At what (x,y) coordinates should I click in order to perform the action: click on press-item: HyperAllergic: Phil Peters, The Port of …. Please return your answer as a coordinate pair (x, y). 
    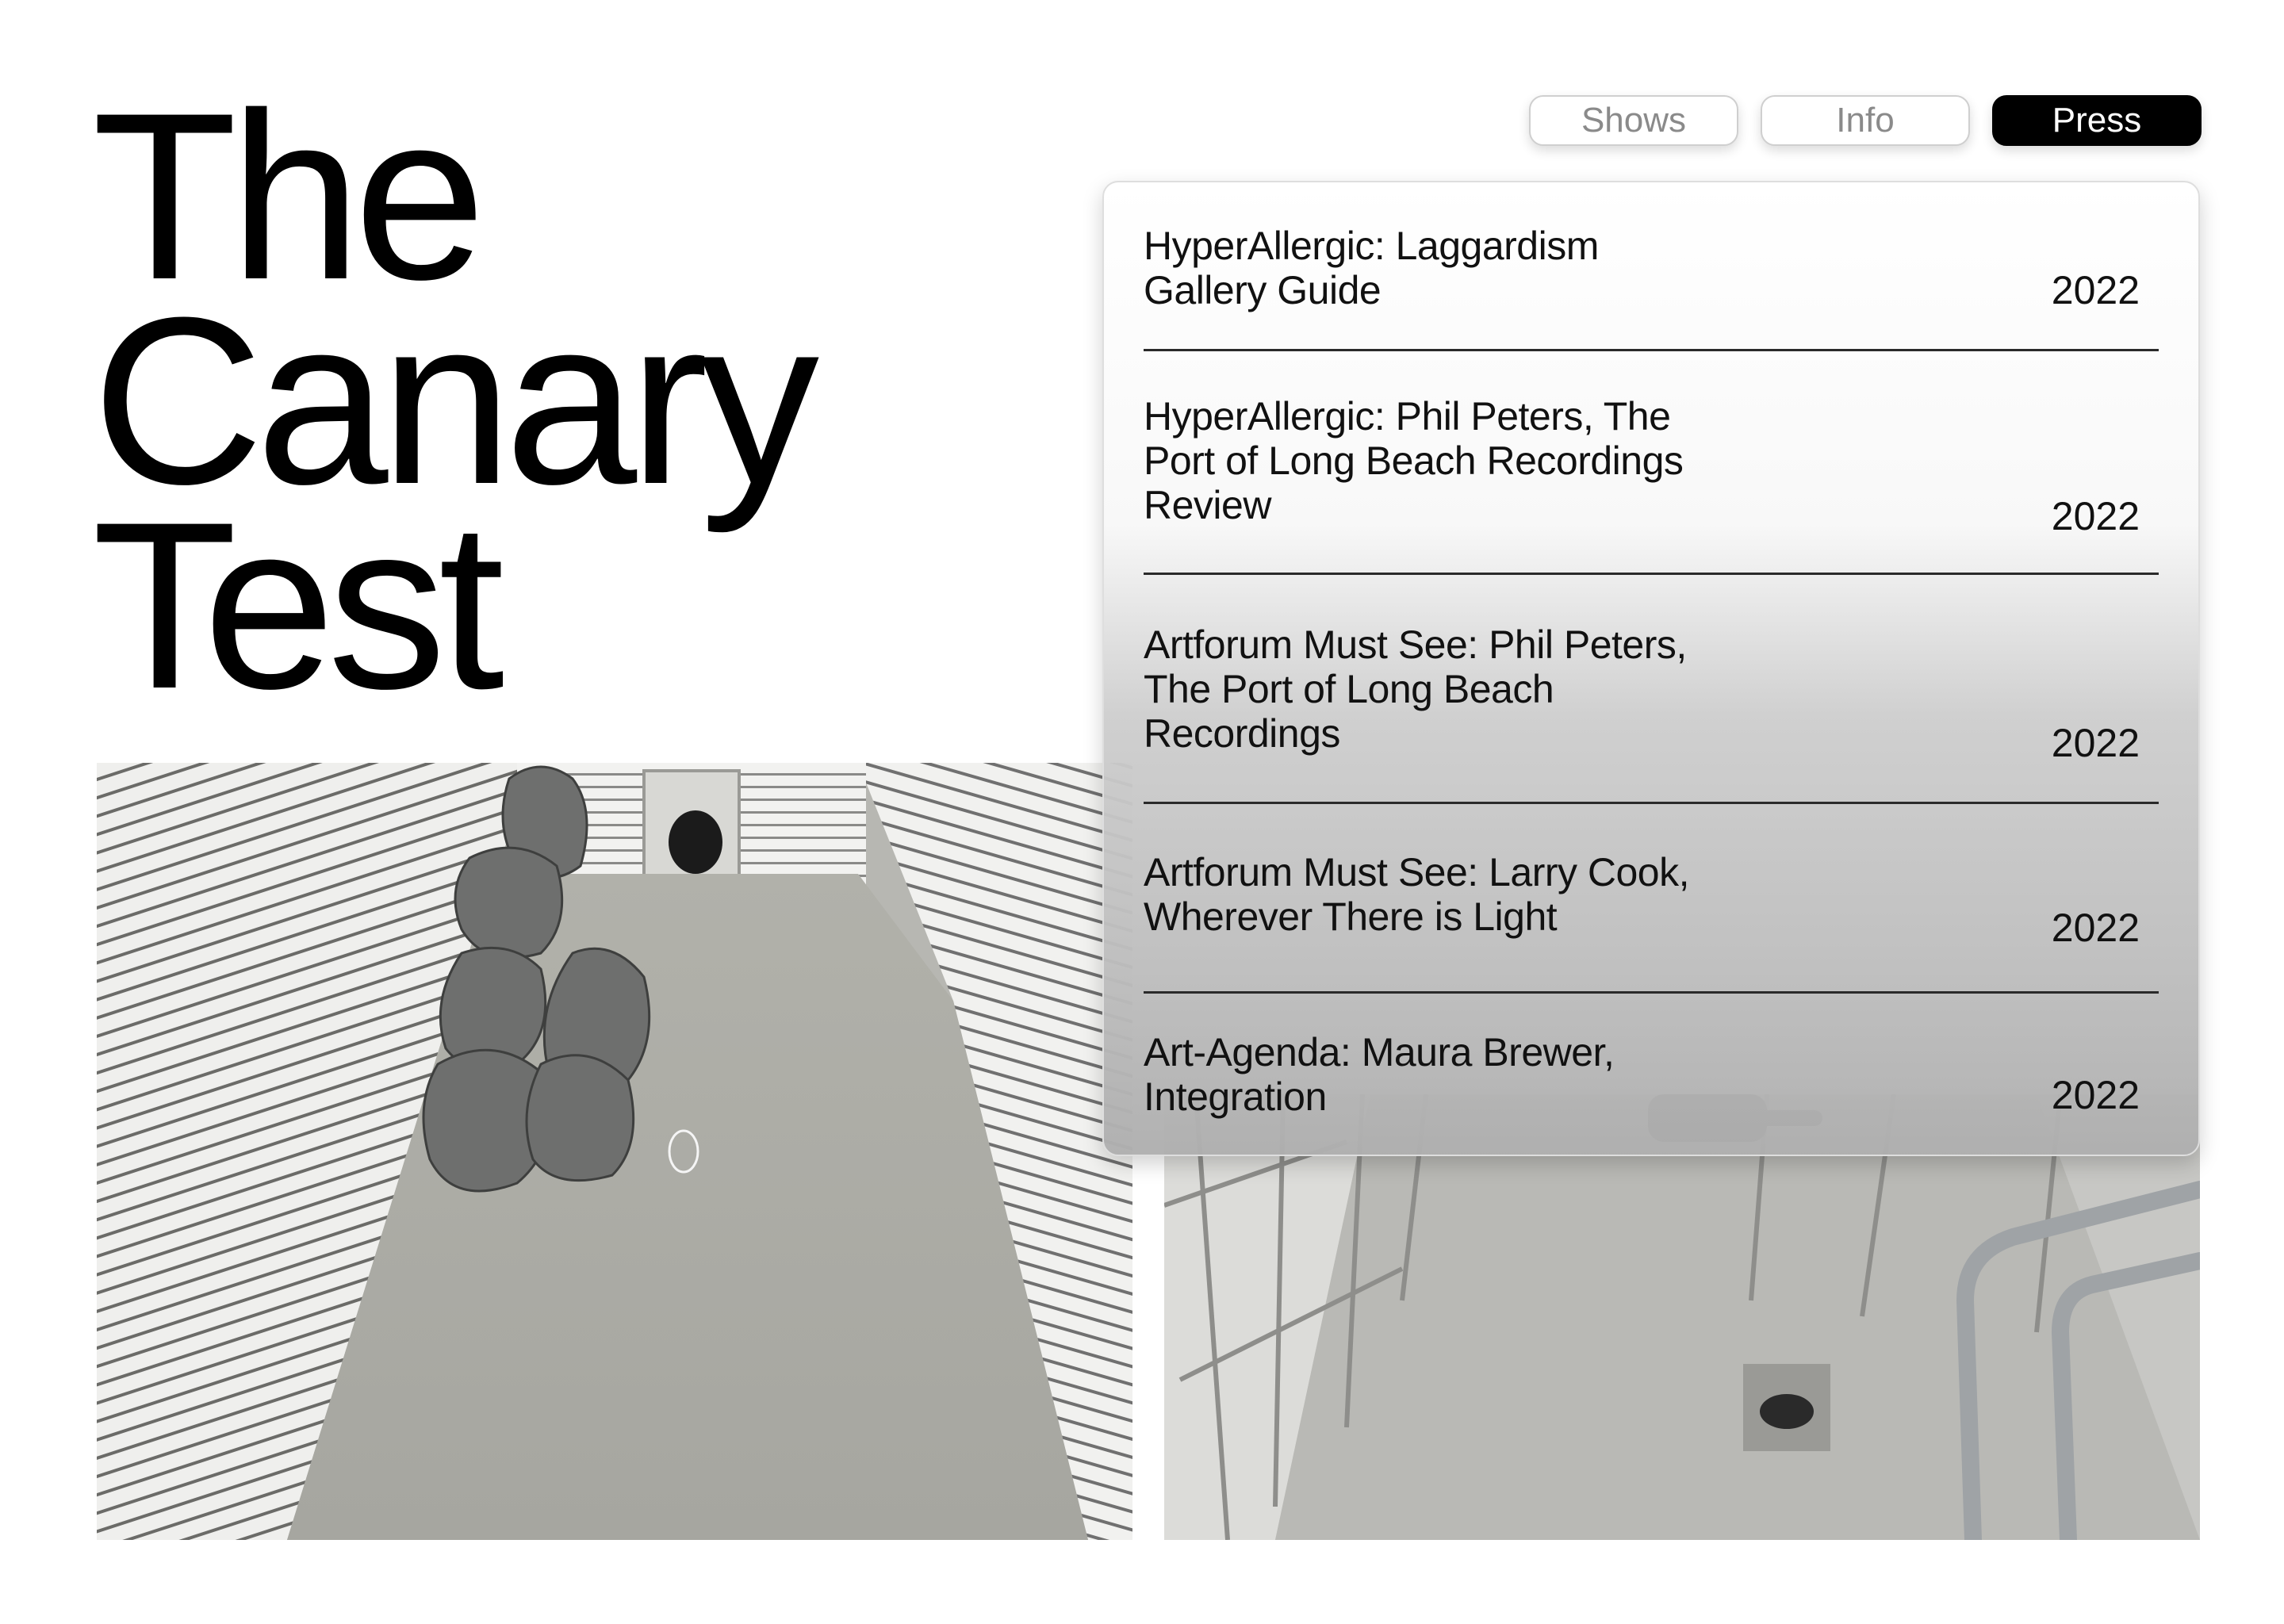
    Looking at the image, I should click on (1651, 463).